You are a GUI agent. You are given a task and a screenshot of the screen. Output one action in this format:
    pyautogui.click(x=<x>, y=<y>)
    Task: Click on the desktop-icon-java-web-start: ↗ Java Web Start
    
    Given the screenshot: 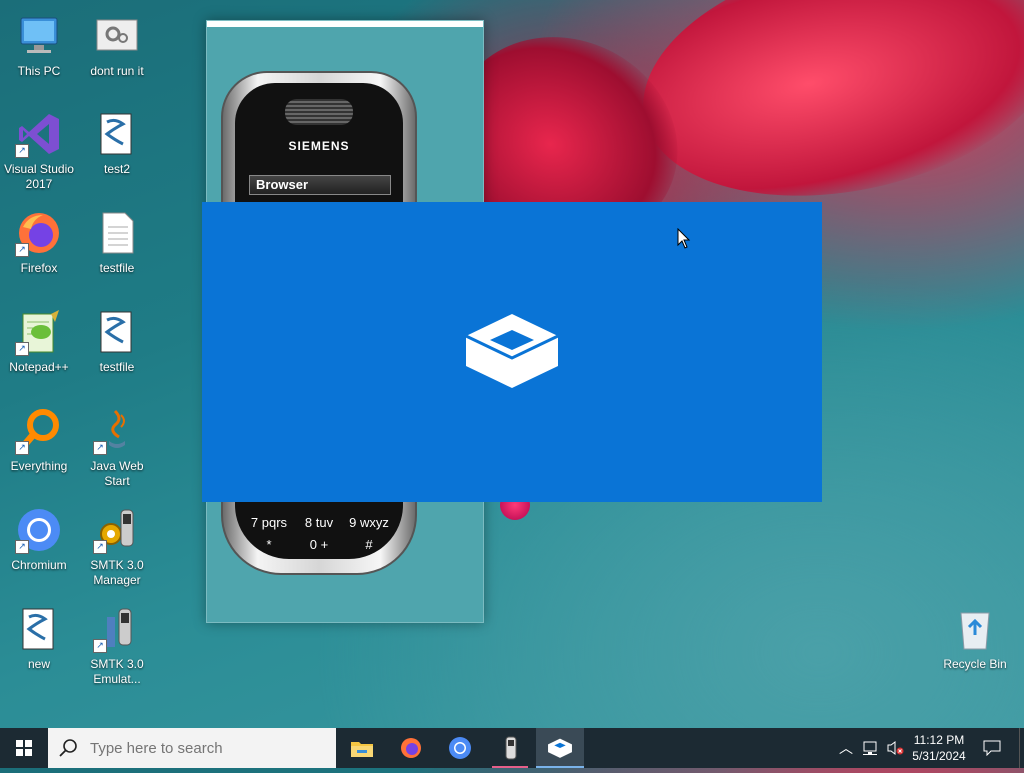 What is the action you would take?
    pyautogui.click(x=117, y=447)
    